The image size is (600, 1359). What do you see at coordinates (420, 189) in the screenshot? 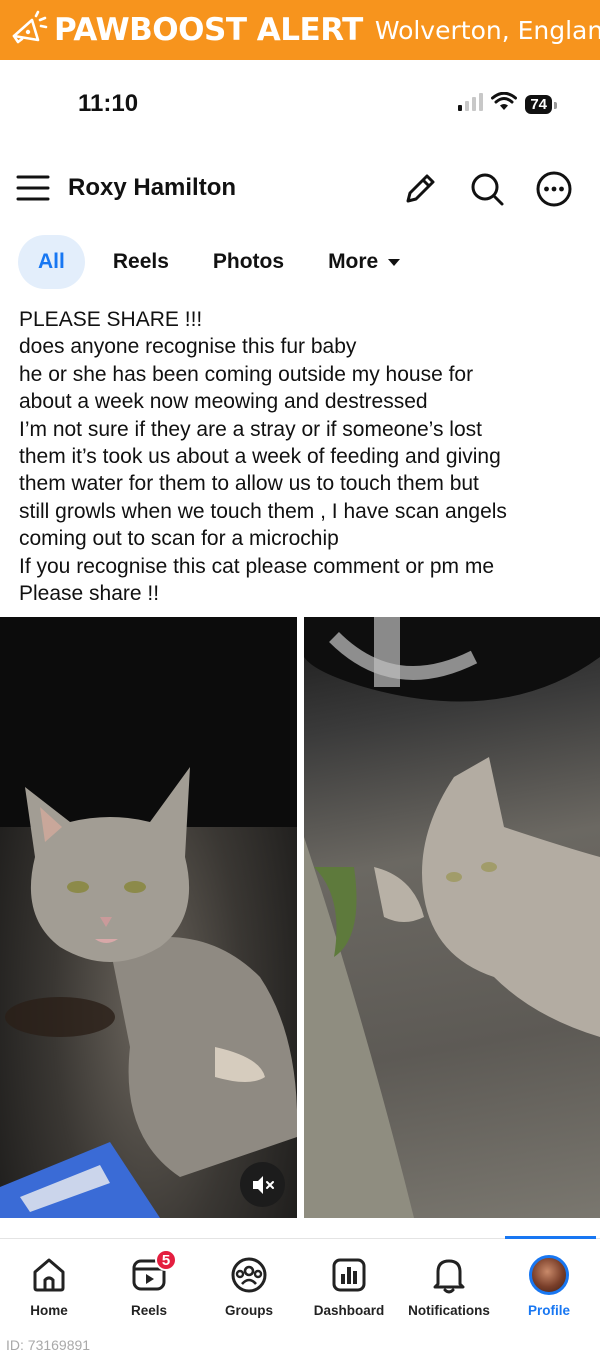
I see `edit-icon` at bounding box center [420, 189].